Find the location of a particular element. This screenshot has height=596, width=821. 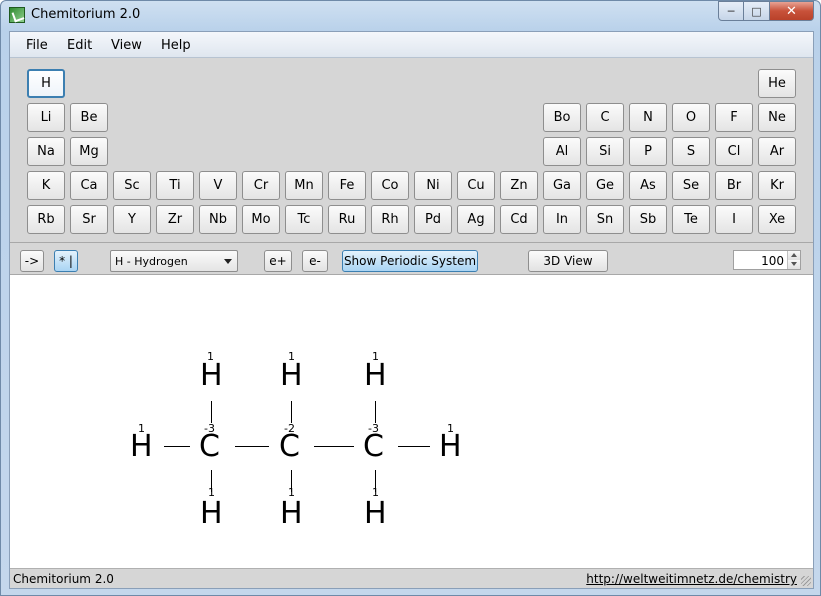

element-Cr: Cr is located at coordinates (261, 185).